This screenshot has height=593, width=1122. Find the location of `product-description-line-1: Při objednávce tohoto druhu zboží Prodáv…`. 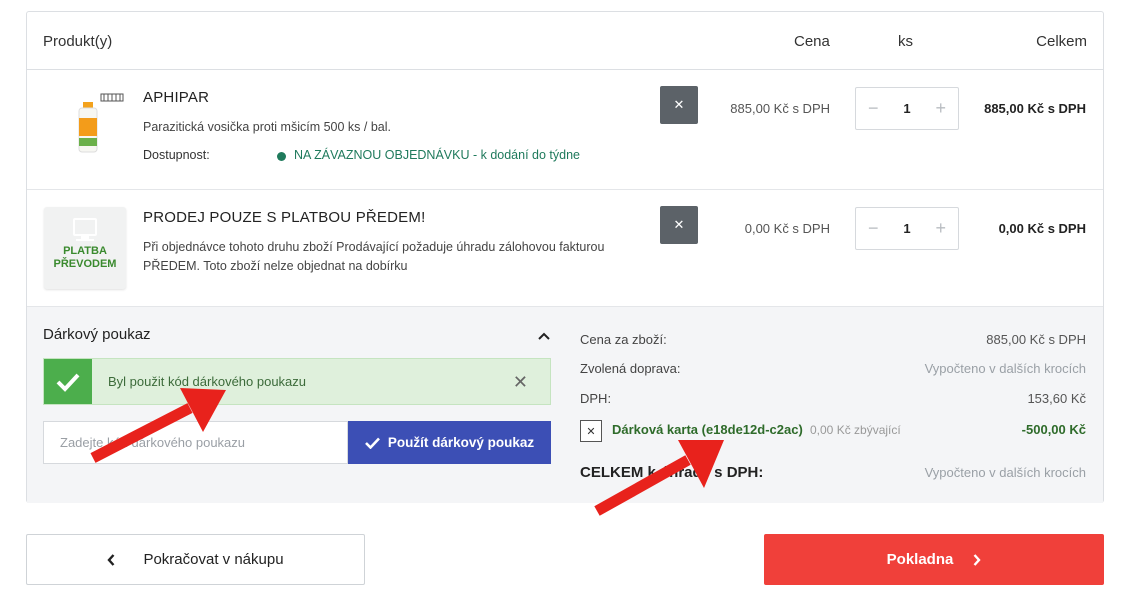

product-description-line-1: Při objednávce tohoto druhu zboží Prodáv… is located at coordinates (374, 247).